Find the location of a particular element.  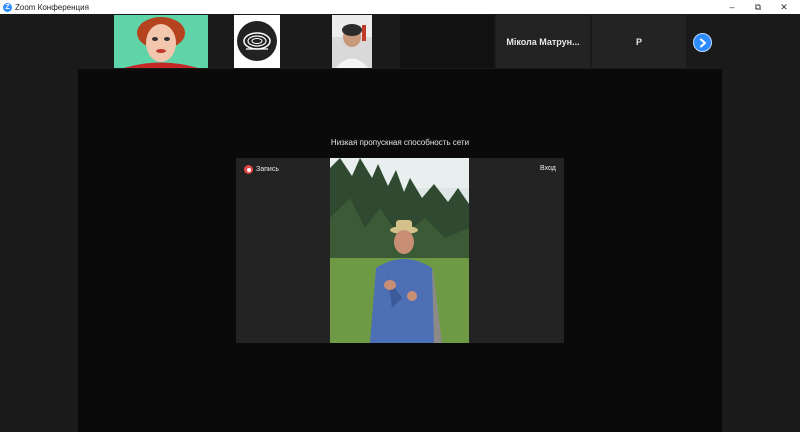

speaker-video-frame is located at coordinates (399, 250).